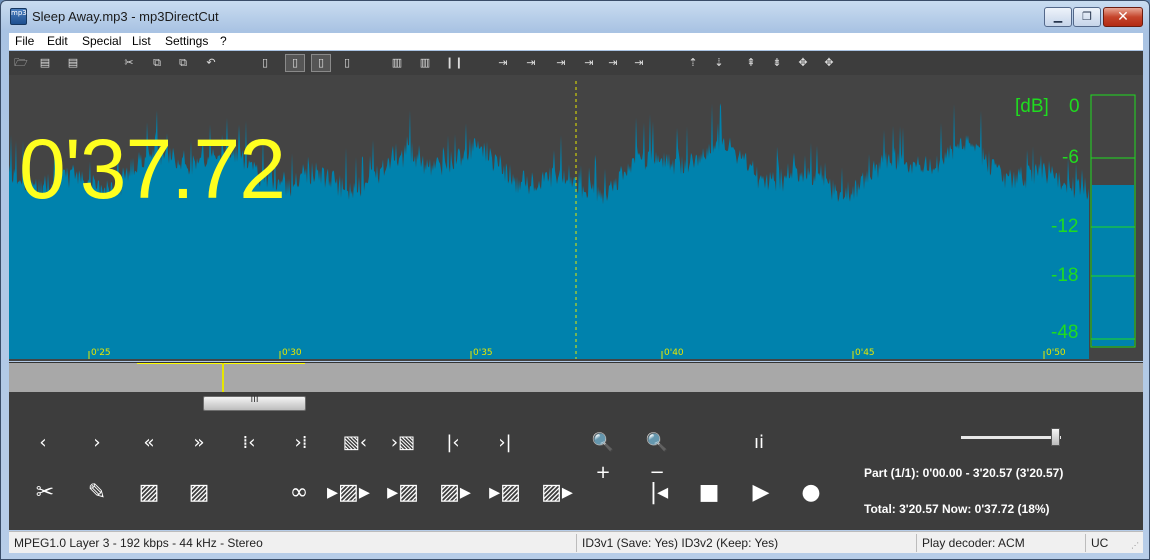  What do you see at coordinates (751, 63) in the screenshot?
I see `nav-a-icon: ⇞` at bounding box center [751, 63].